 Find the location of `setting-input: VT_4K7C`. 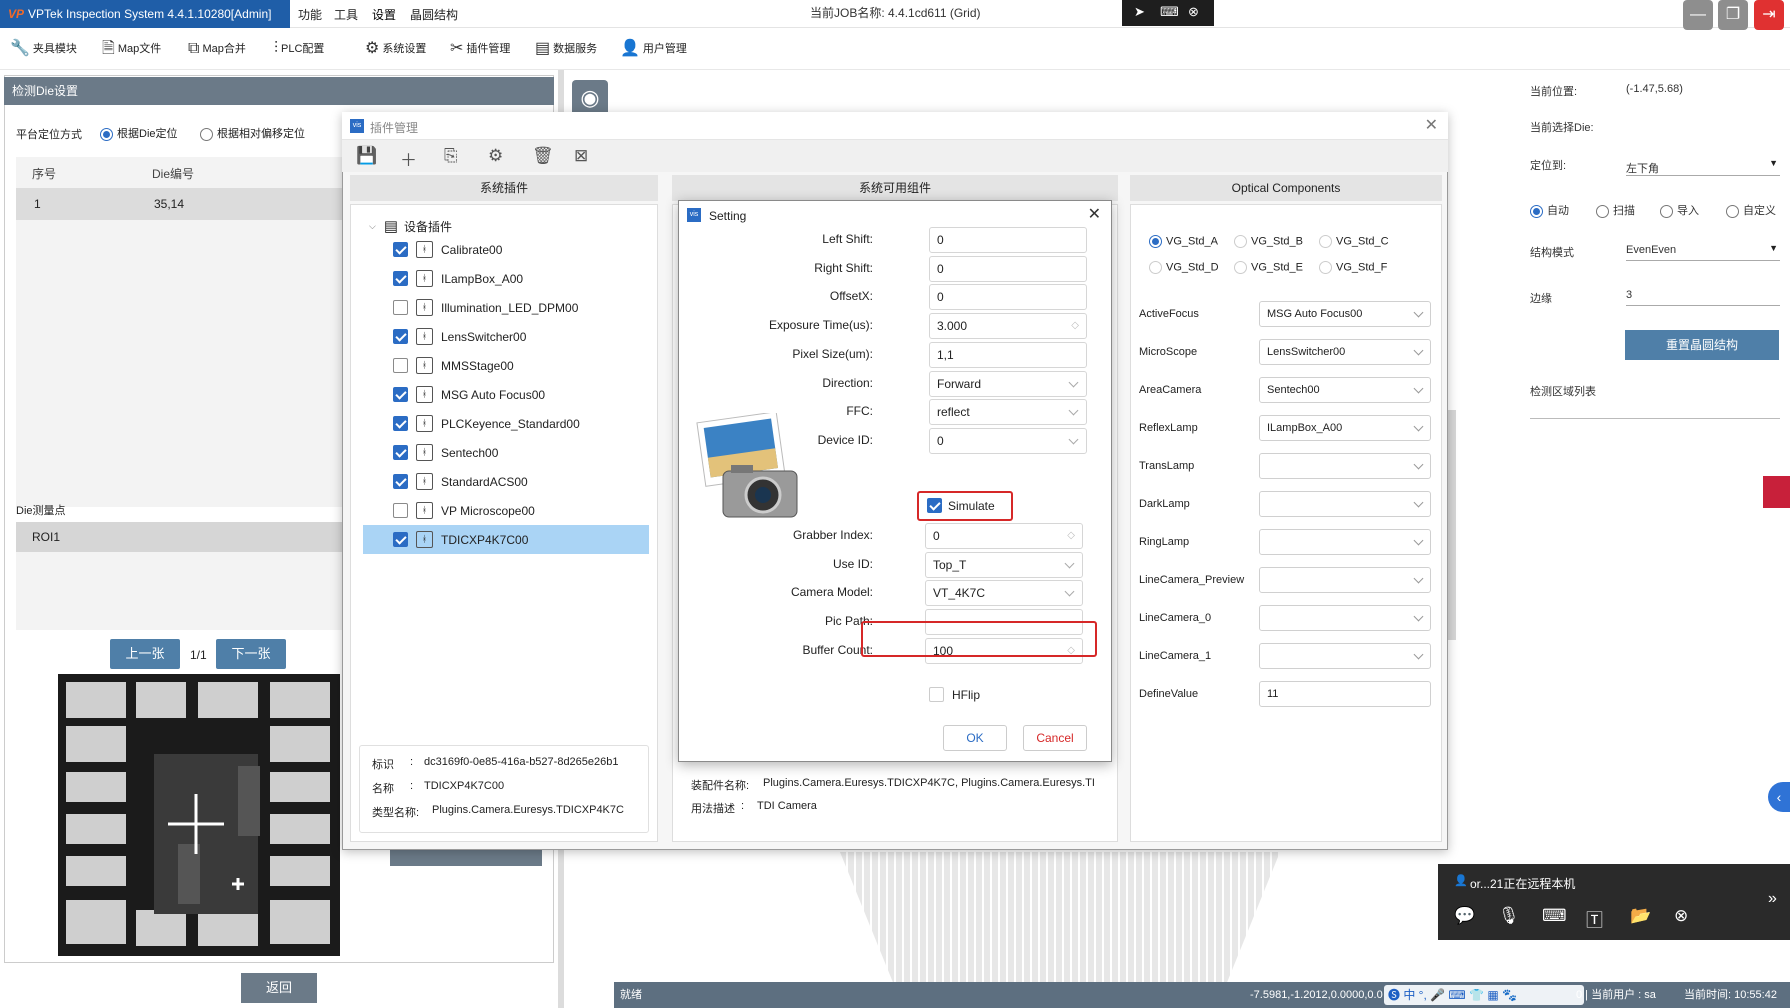

setting-input: VT_4K7C is located at coordinates (1004, 593).